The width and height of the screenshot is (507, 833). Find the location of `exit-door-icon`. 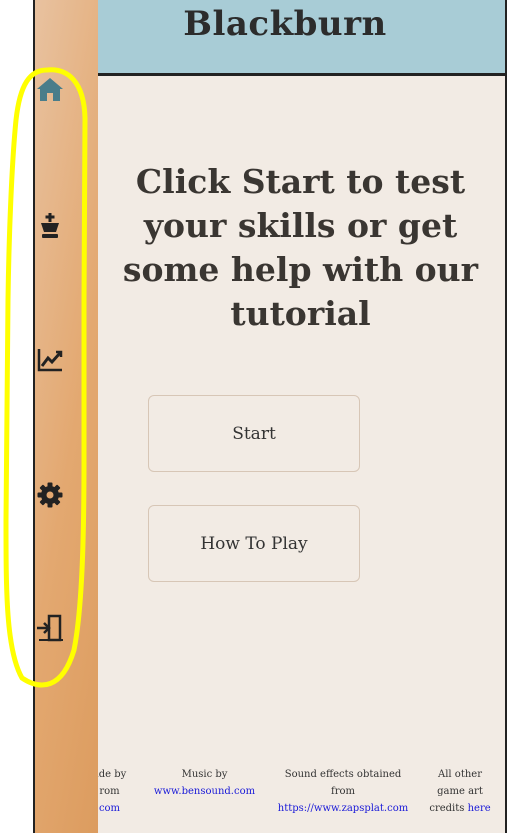

exit-door-icon is located at coordinates (50, 628).